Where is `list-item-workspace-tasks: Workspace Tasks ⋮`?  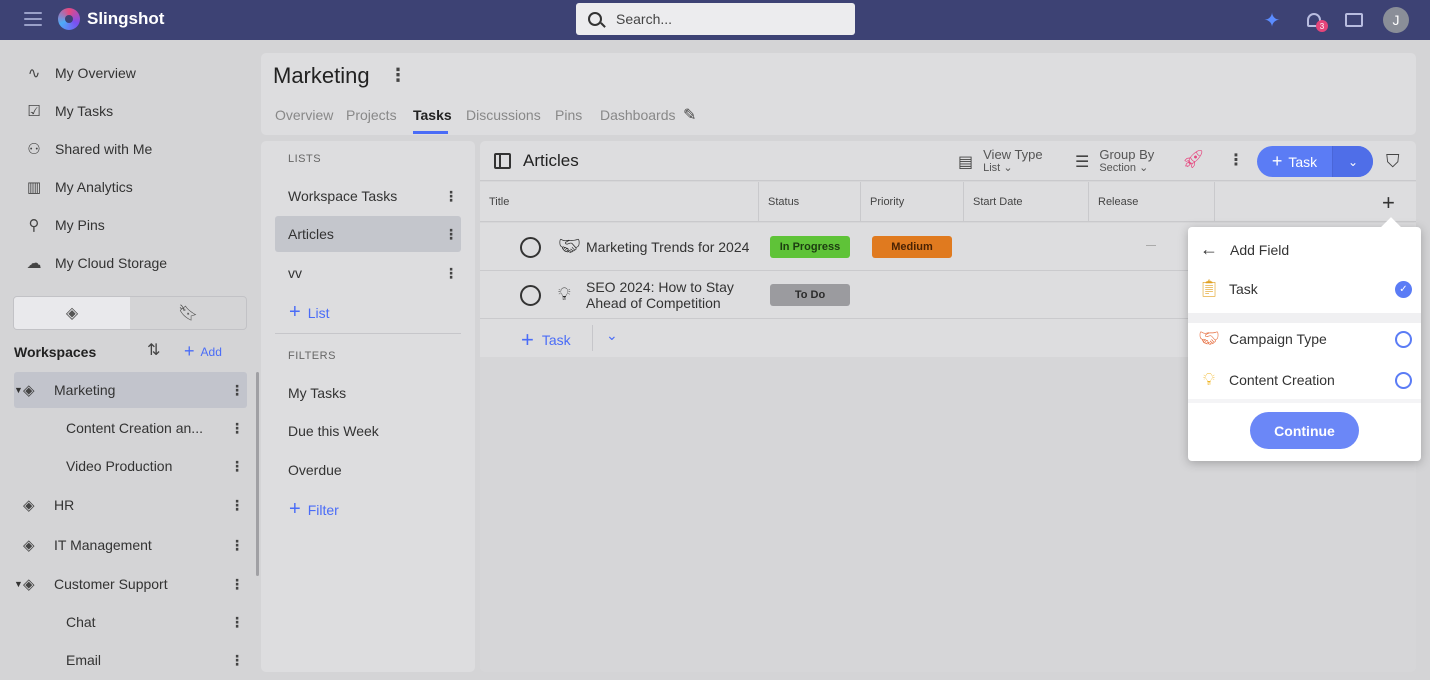 list-item-workspace-tasks: Workspace Tasks ⋮ is located at coordinates (368, 196).